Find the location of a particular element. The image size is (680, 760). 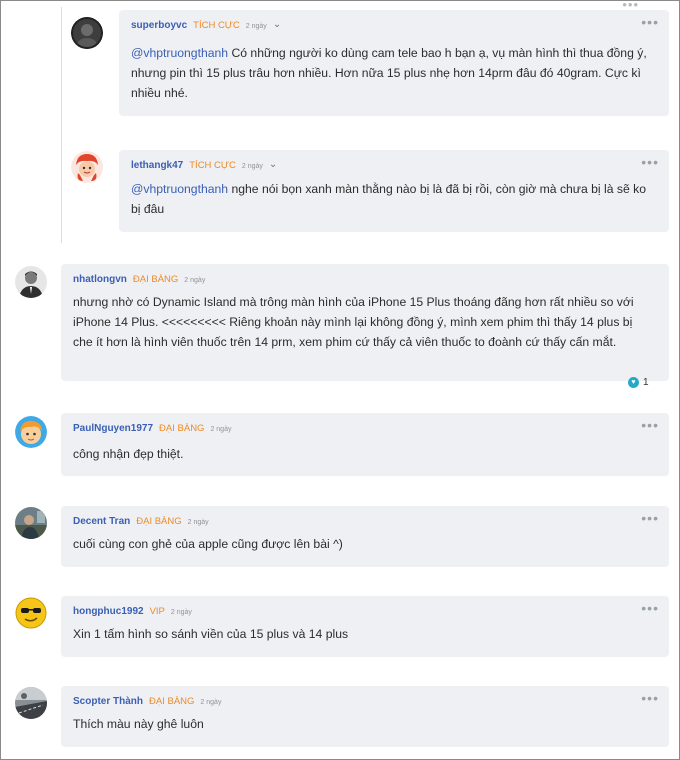

comment-body: Thích màu này ghê luôn is located at coordinates (138, 724).